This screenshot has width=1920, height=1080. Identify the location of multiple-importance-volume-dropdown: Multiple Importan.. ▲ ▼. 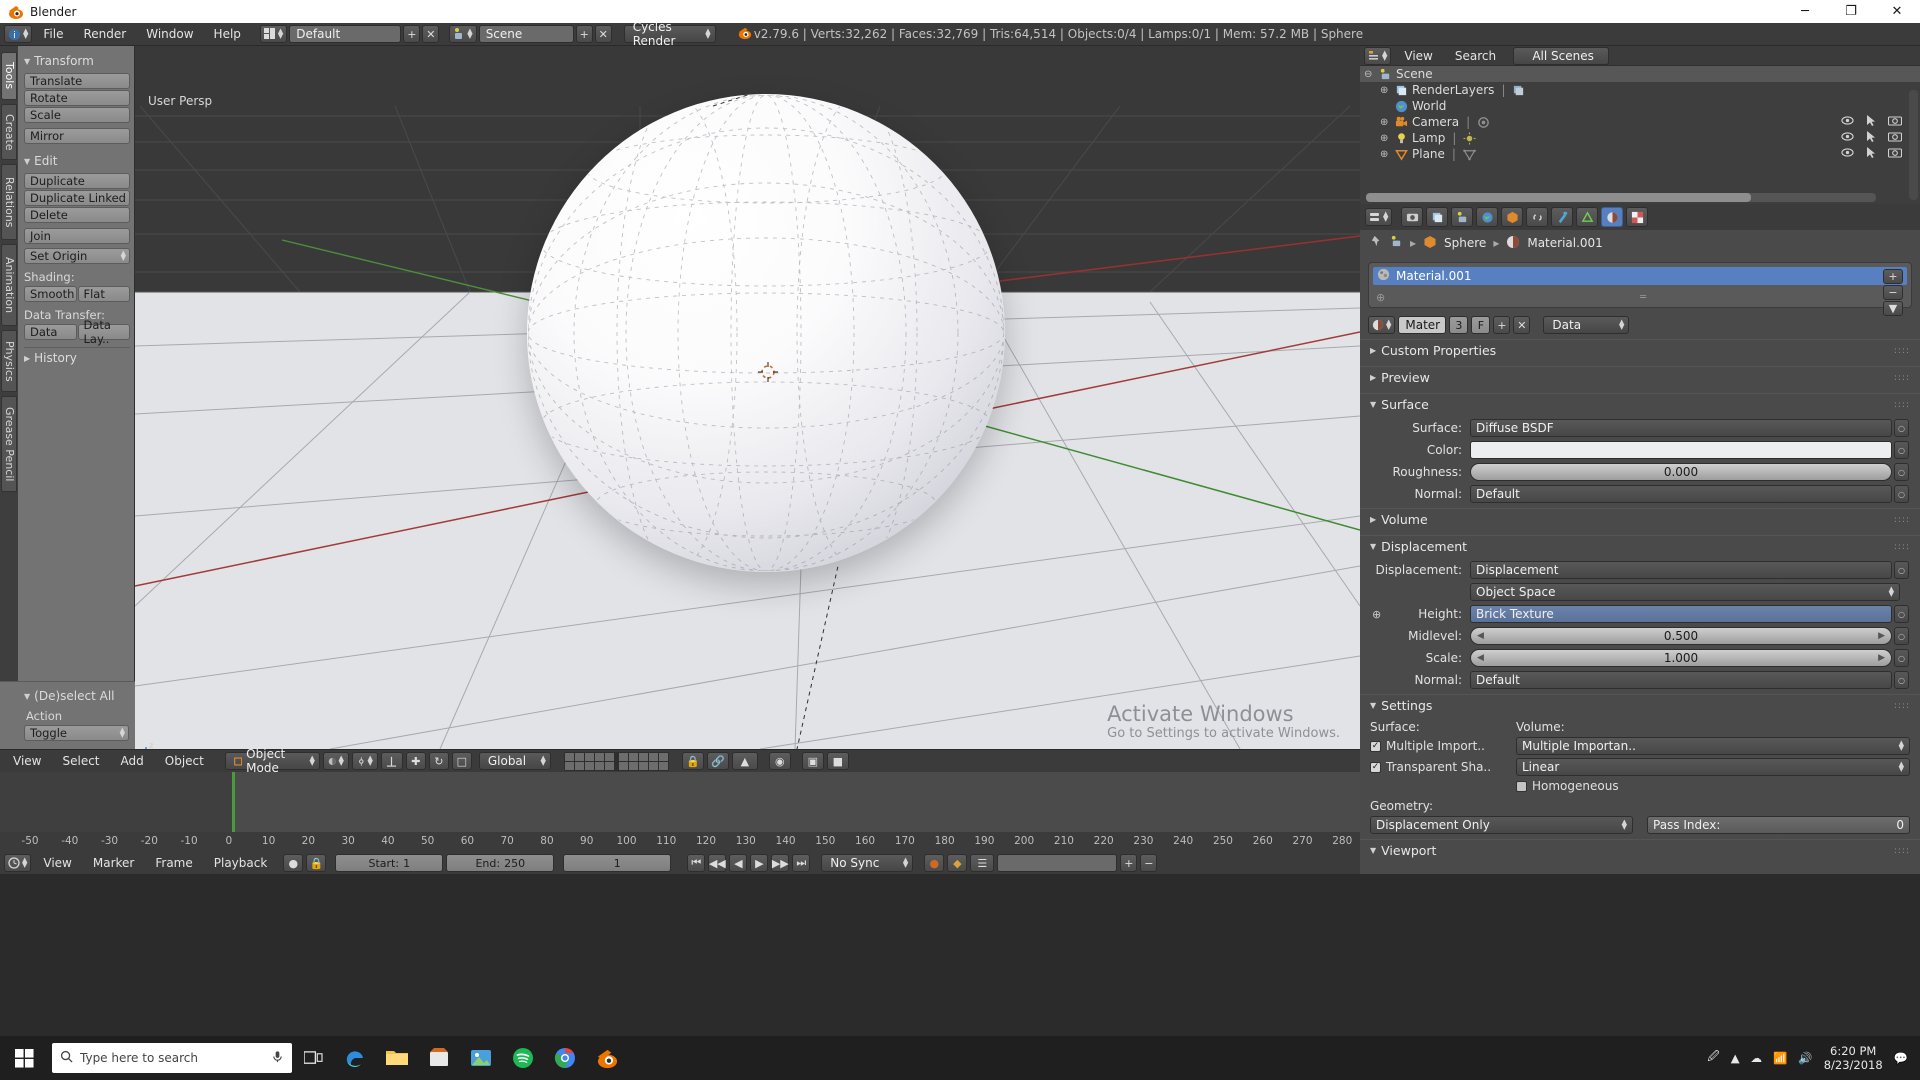
(1713, 746).